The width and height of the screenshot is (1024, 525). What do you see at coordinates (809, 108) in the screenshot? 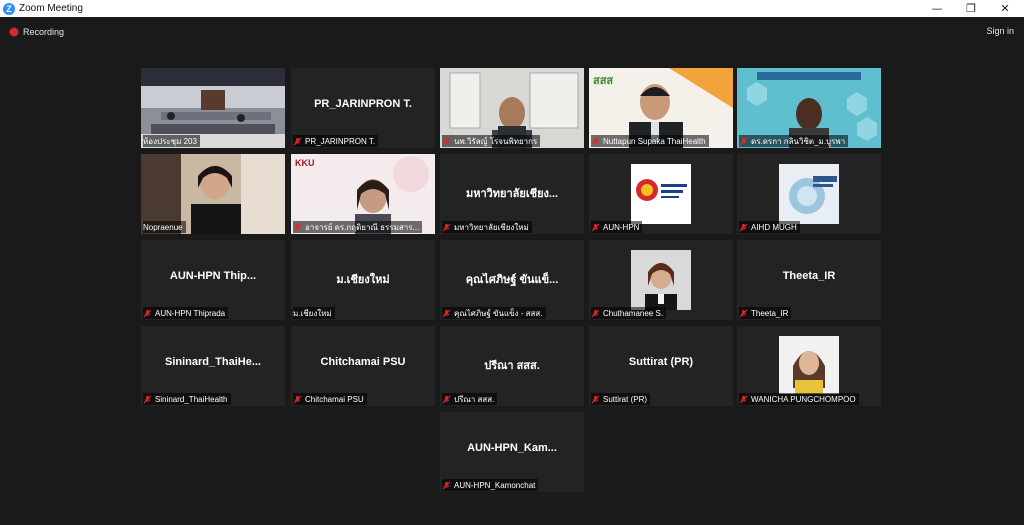
I see `participant-tile: ดร.ดรกา กลินวิชิต_ม.บูรพา` at bounding box center [809, 108].